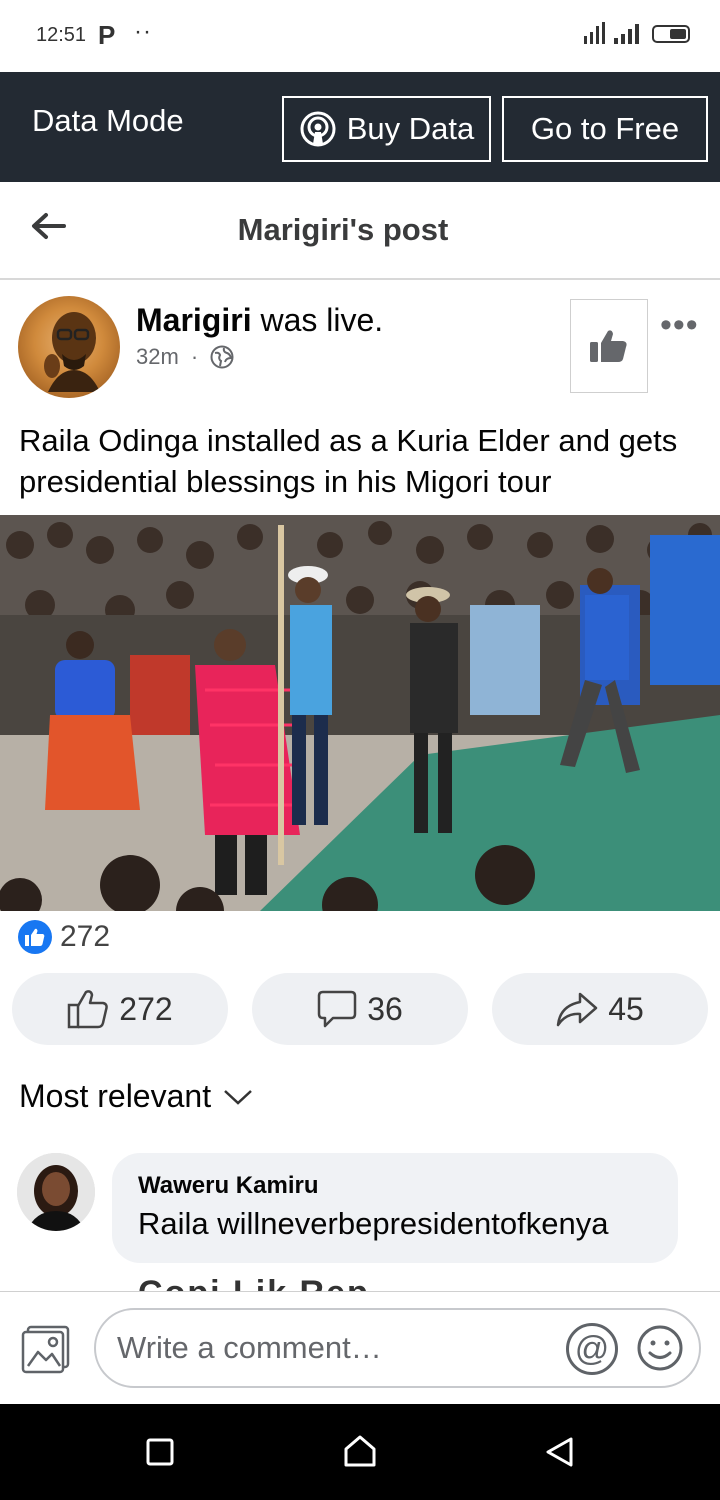 The height and width of the screenshot is (1500, 720). I want to click on comment-icon, so click(337, 1009).